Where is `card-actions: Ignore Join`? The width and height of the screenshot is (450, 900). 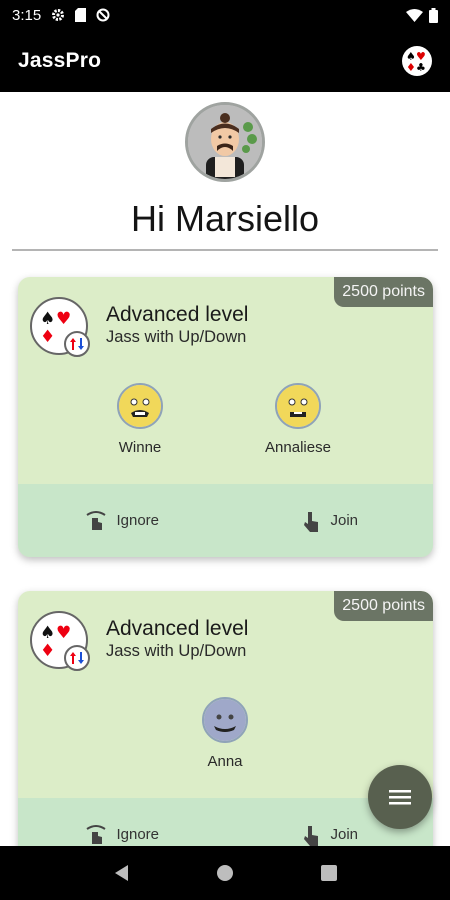
card-actions: Ignore Join is located at coordinates (225, 520).